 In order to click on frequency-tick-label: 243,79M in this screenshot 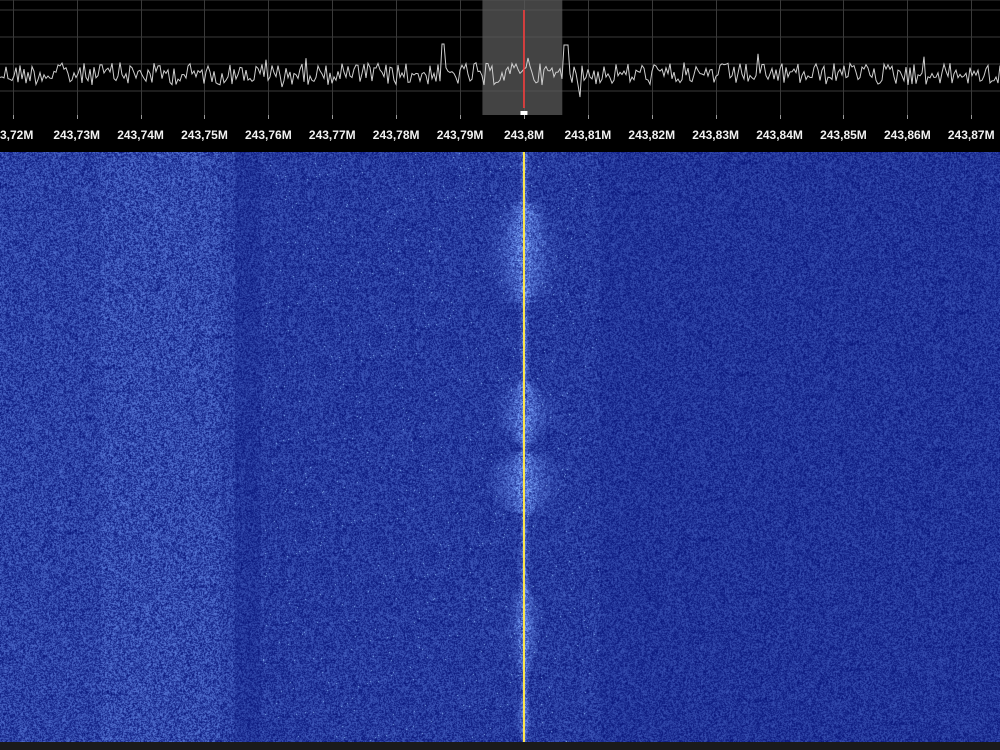, I will do `click(460, 135)`.